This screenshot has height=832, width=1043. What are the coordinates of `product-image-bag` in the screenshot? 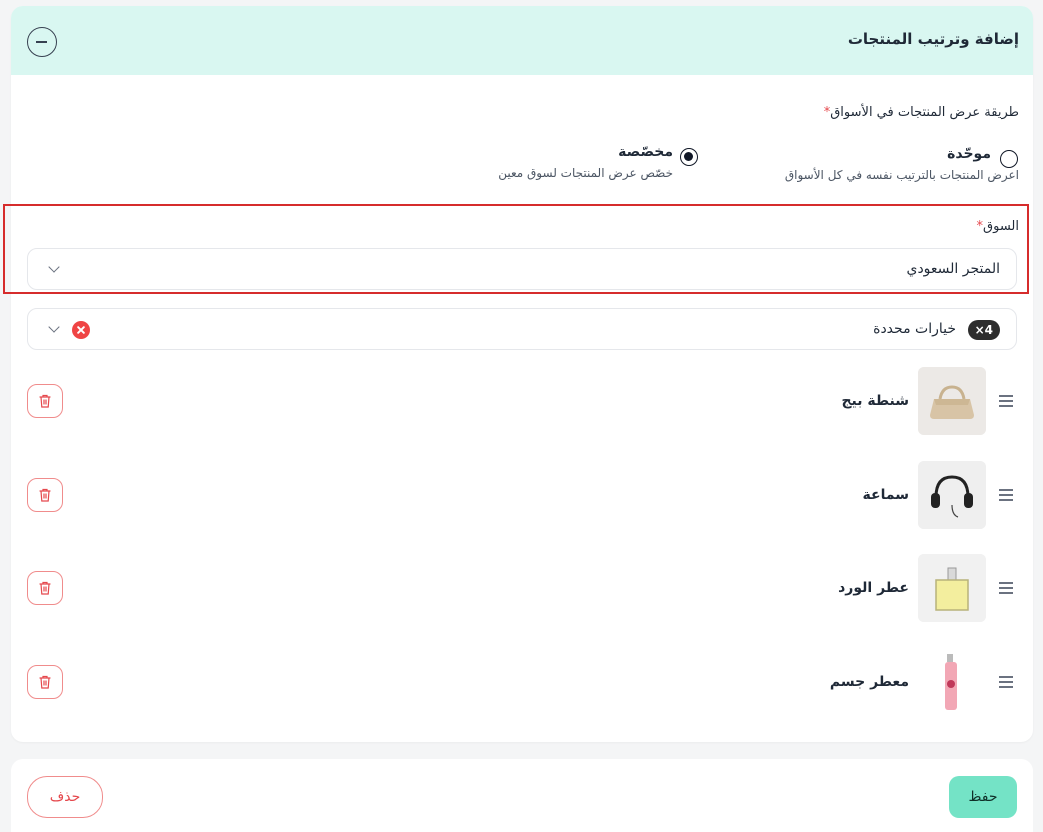 It's located at (952, 401).